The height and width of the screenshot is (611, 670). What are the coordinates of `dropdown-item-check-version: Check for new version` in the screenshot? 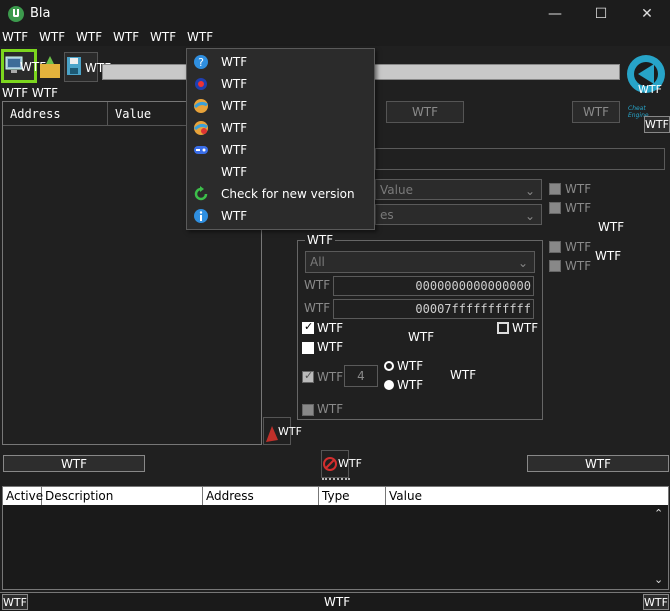 It's located at (280, 194).